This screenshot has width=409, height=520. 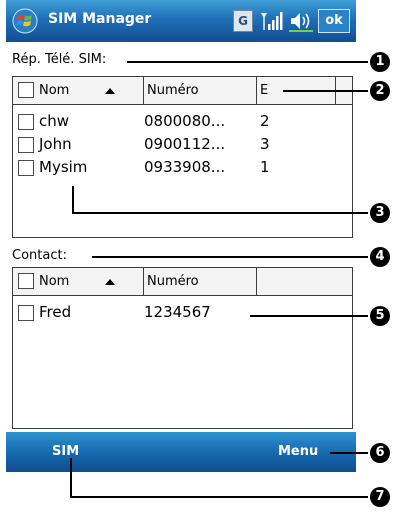 I want to click on contact-name: John, so click(x=55, y=144).